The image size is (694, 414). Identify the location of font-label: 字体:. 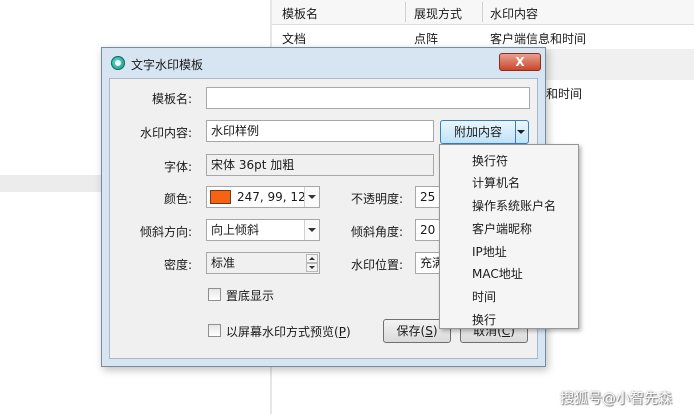
(177, 167).